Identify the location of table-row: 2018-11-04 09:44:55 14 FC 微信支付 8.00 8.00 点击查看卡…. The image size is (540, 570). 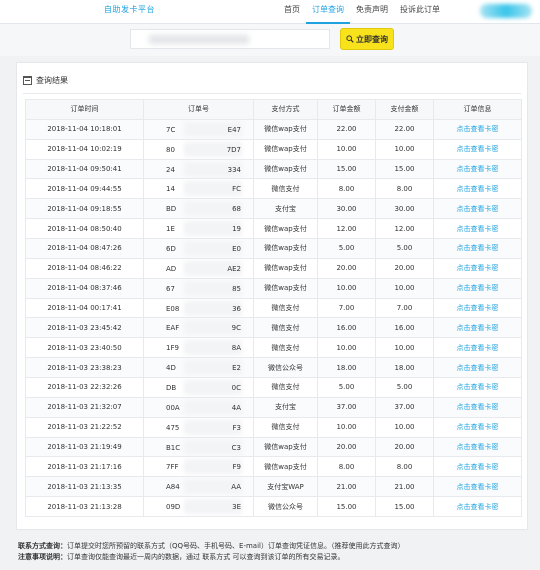
(273, 189).